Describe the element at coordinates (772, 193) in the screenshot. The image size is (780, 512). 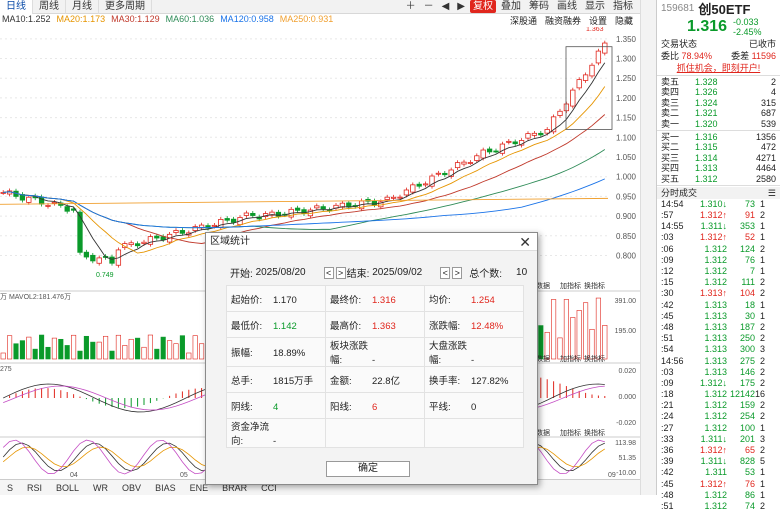
I see `expand-icon: ☰` at that location.